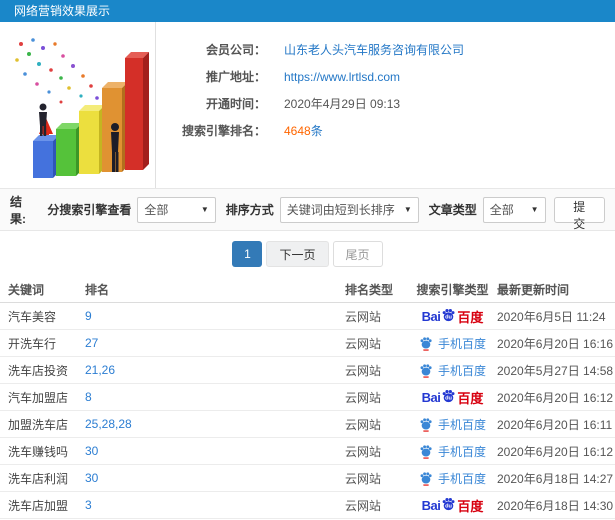  What do you see at coordinates (374, 49) in the screenshot?
I see `company-link: 山东老人头汽车服务咨询有限公司` at bounding box center [374, 49].